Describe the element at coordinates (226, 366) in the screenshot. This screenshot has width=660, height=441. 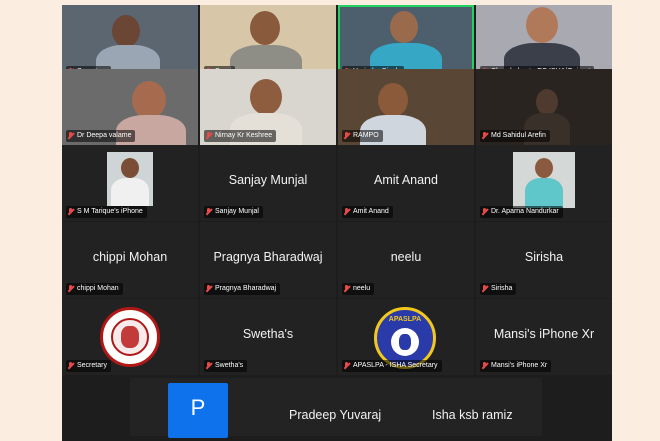
I see `participant-label: Swetha's` at that location.